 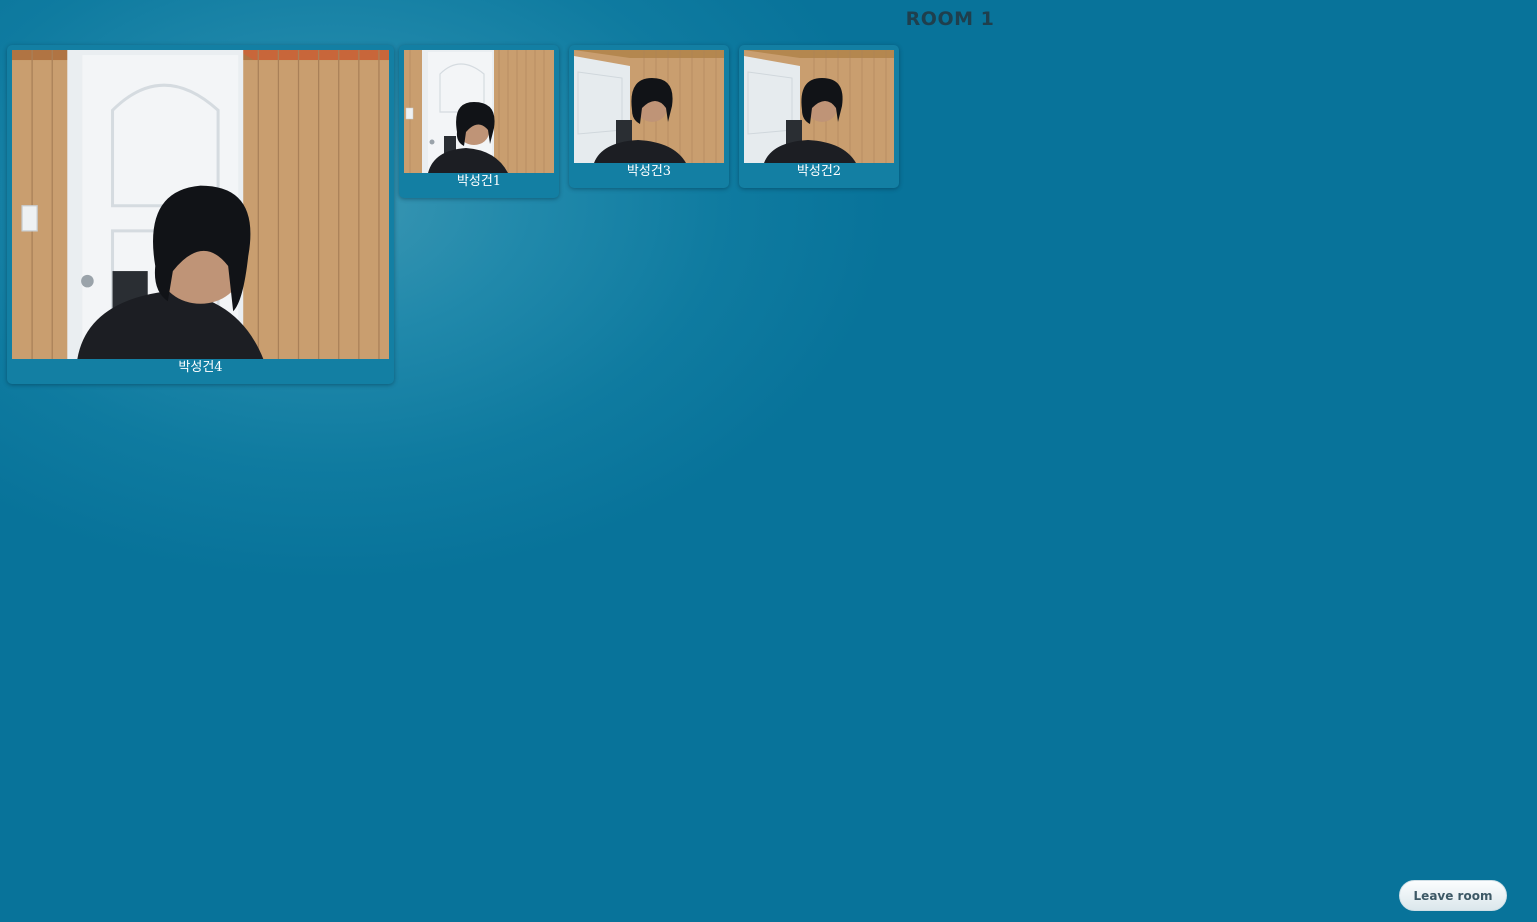 I want to click on room-title: ROOM 1, so click(x=950, y=19).